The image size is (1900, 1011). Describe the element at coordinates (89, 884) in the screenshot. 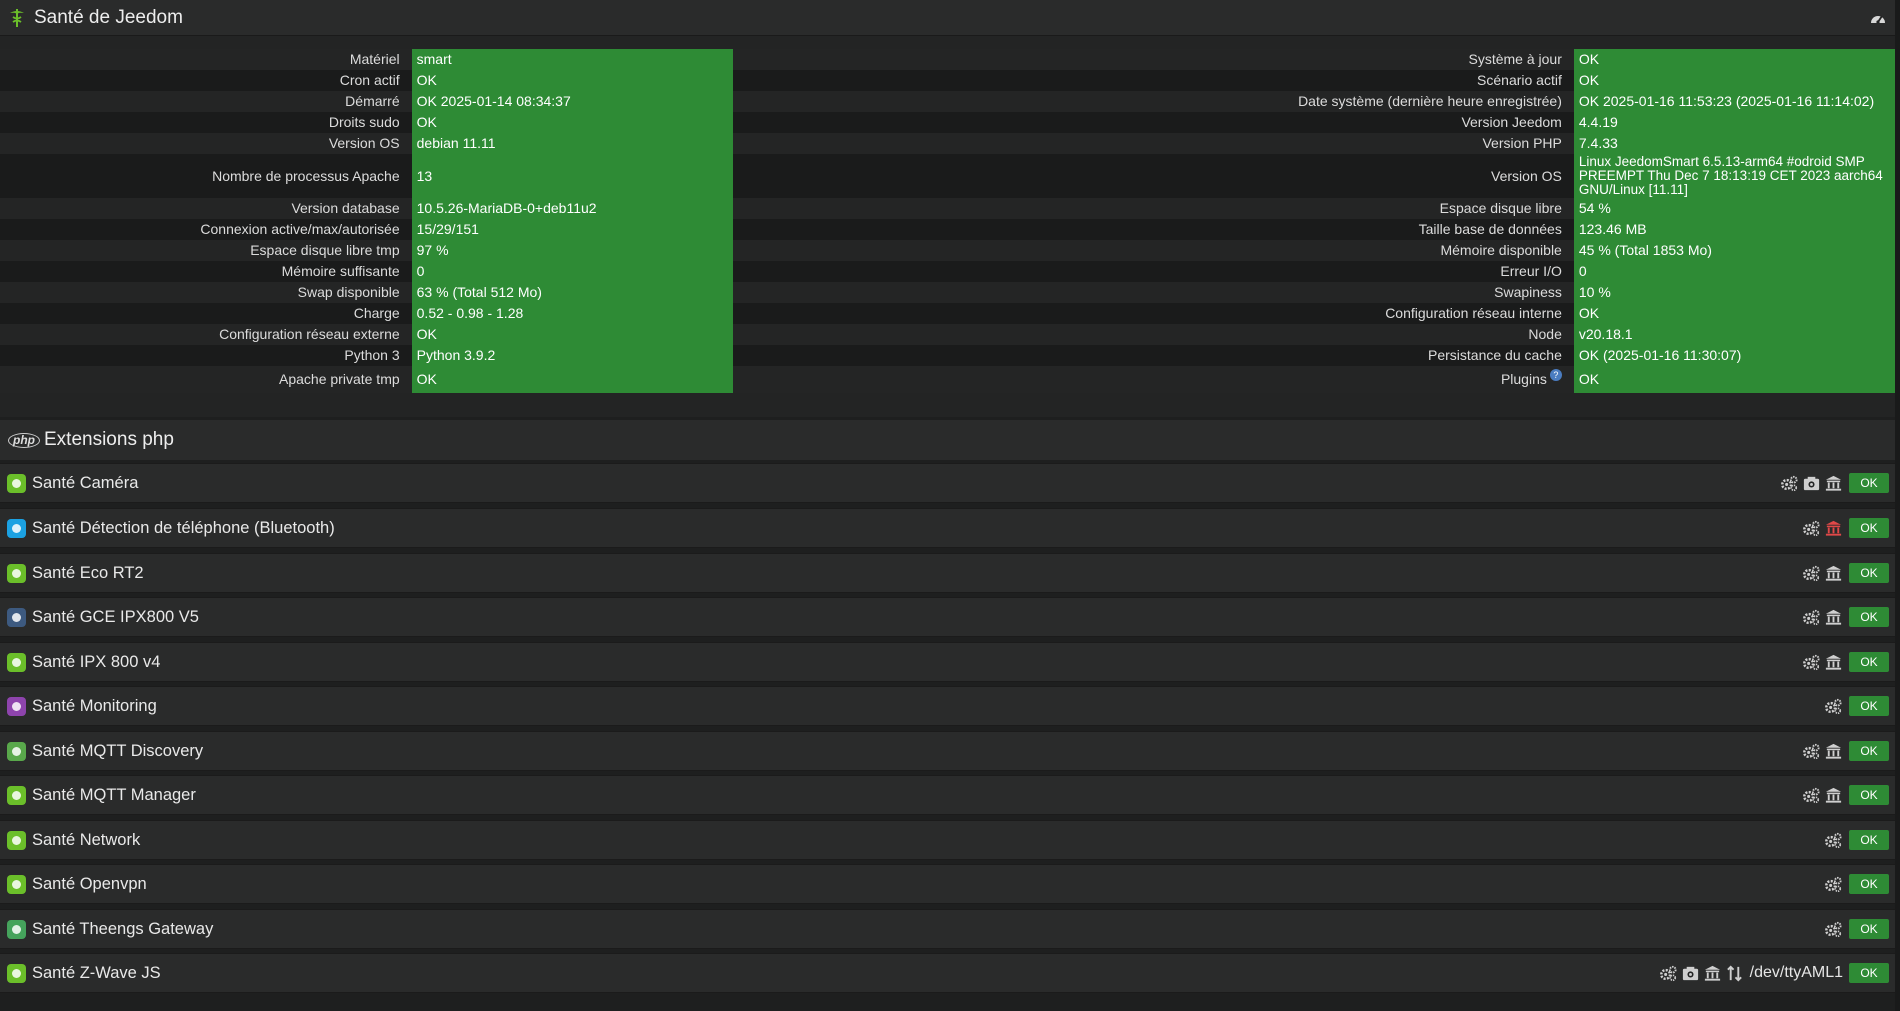

I see `extension-title: Santé Openvpn` at that location.